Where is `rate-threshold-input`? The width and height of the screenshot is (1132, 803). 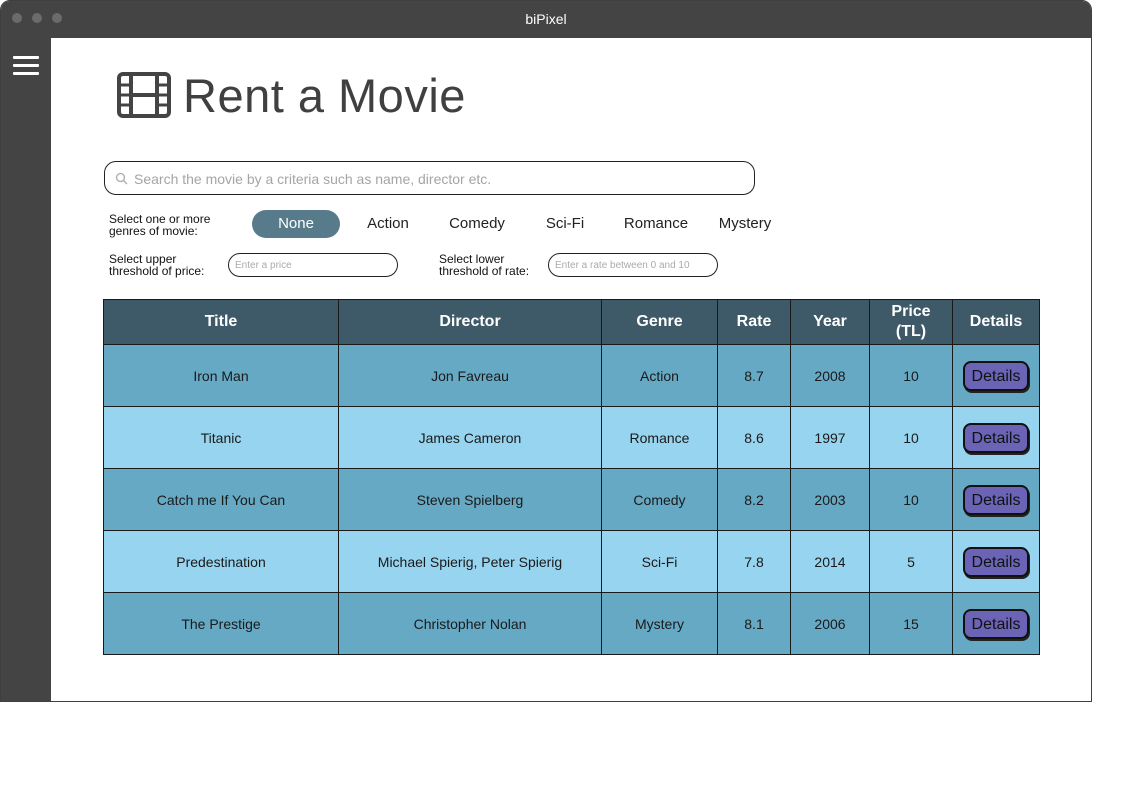 rate-threshold-input is located at coordinates (633, 265).